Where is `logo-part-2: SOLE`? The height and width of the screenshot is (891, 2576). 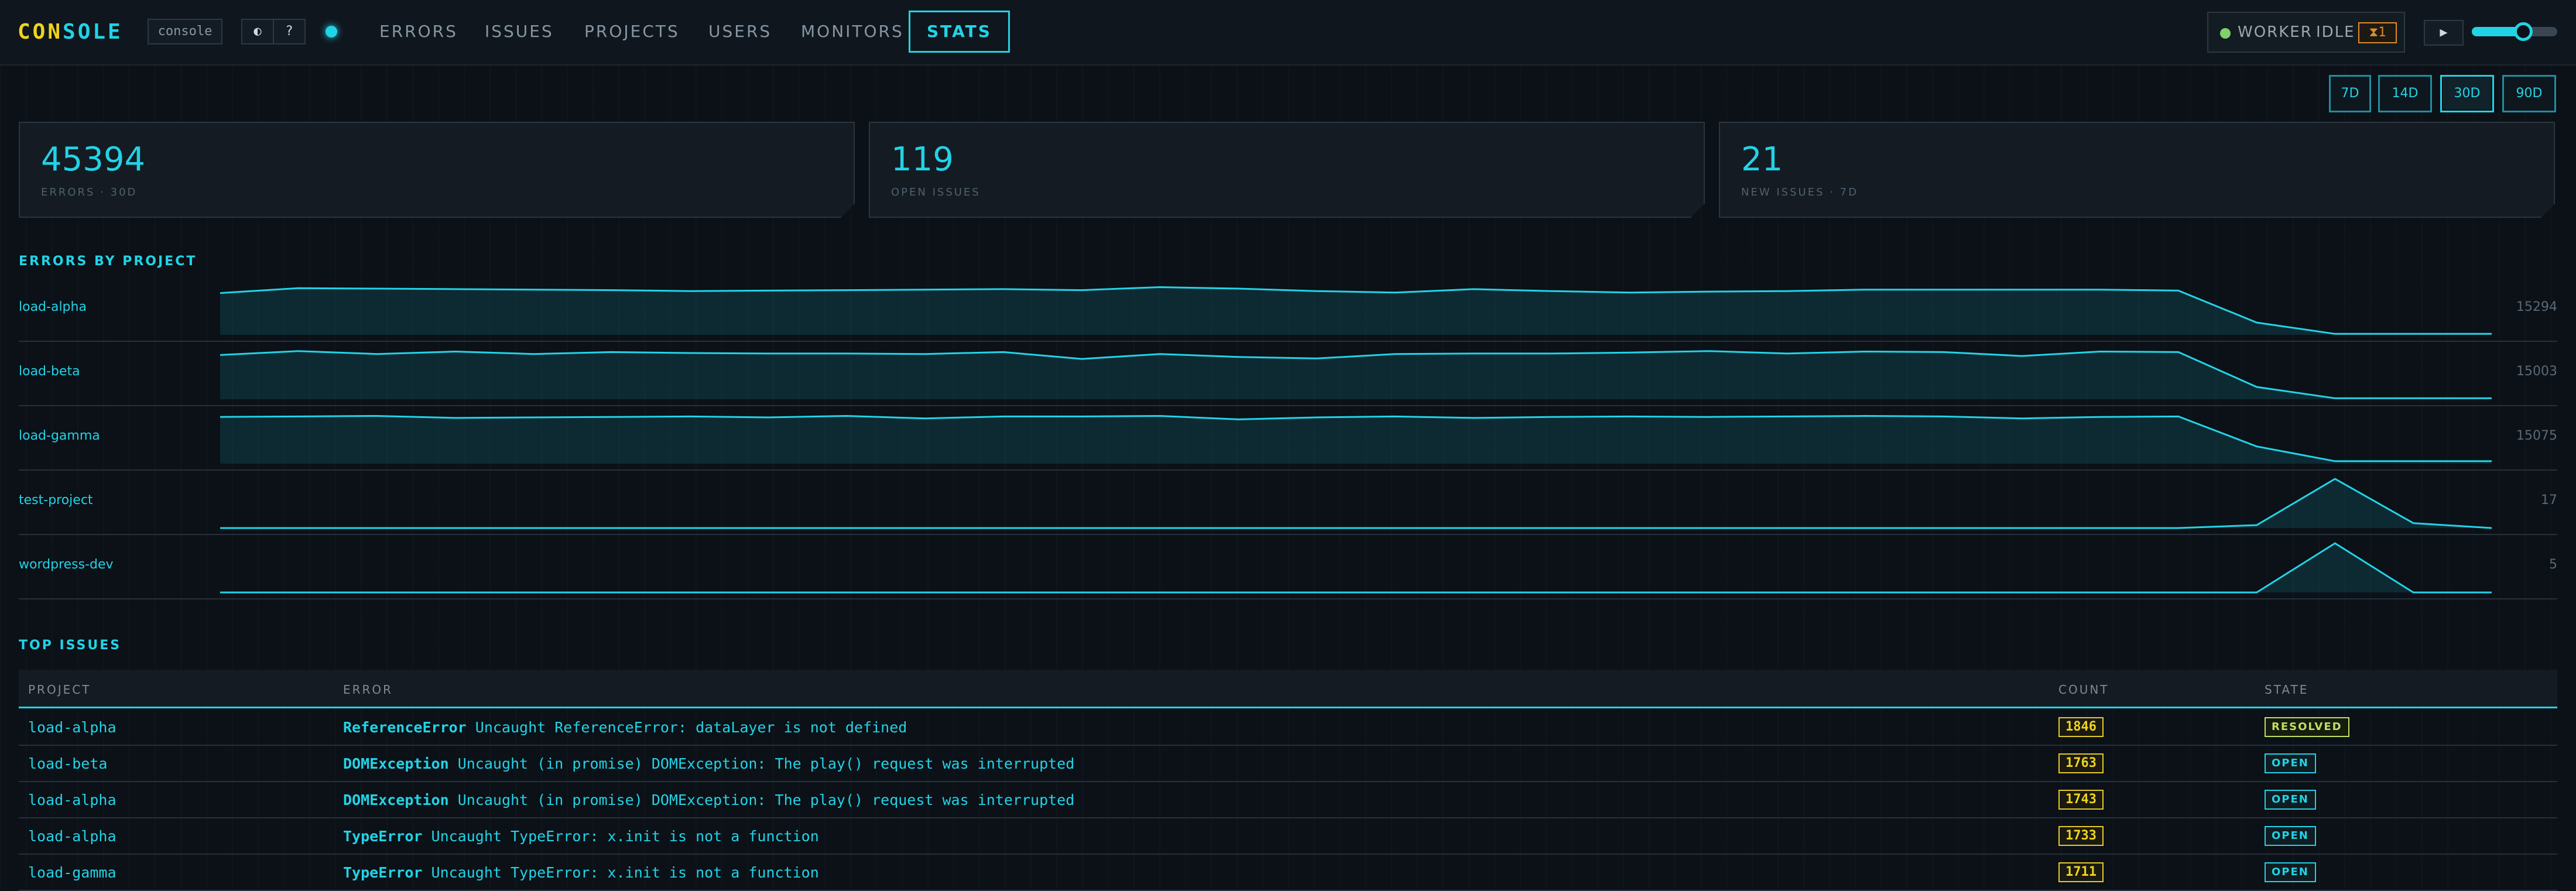 logo-part-2: SOLE is located at coordinates (93, 32).